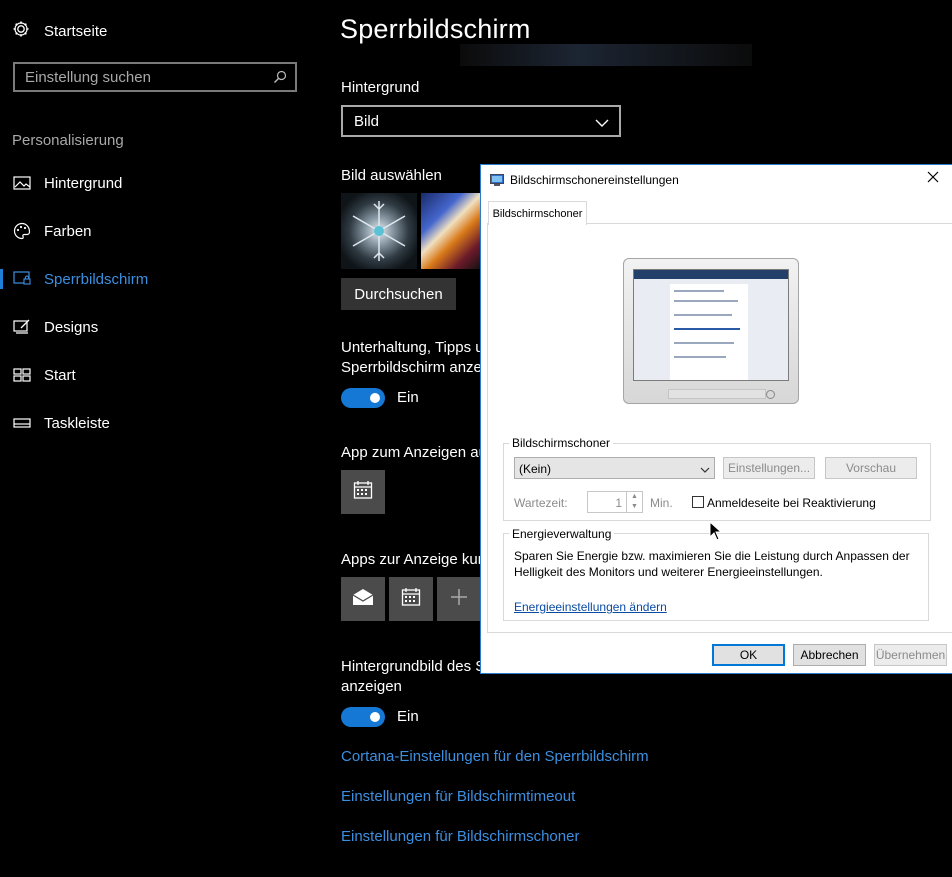 The height and width of the screenshot is (877, 952). Describe the element at coordinates (590, 607) in the screenshot. I see `change-power-settings-link: Energieeinstellungen ändern` at that location.